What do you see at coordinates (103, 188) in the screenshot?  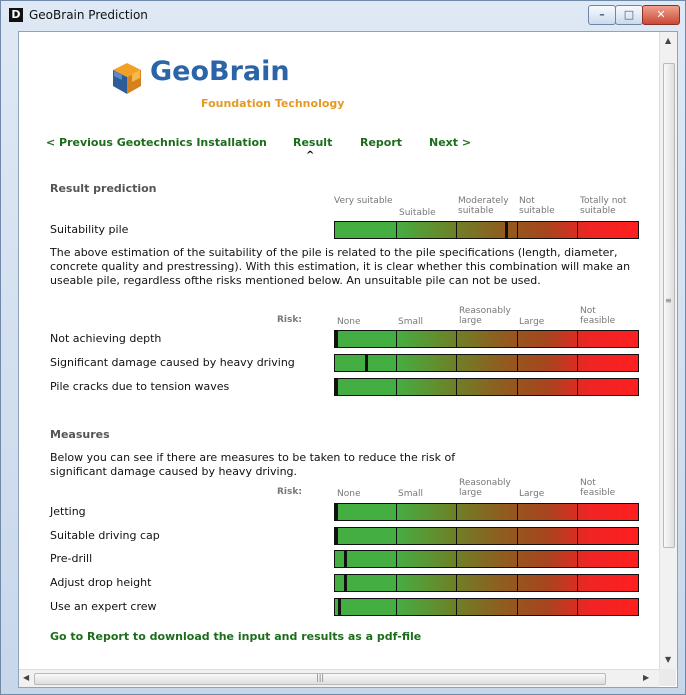 I see `result-prediction-title: Result prediction` at bounding box center [103, 188].